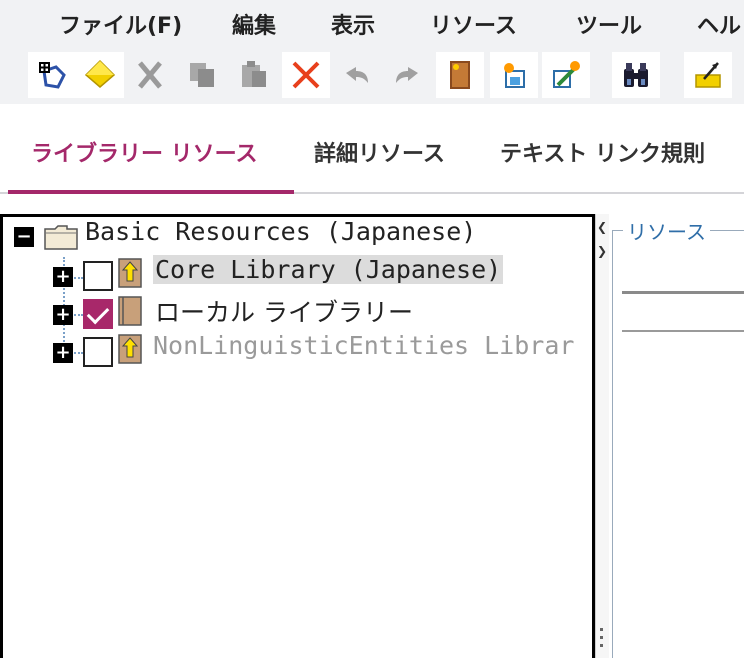 This screenshot has height=658, width=744. I want to click on edit-resource-icon, so click(566, 74).